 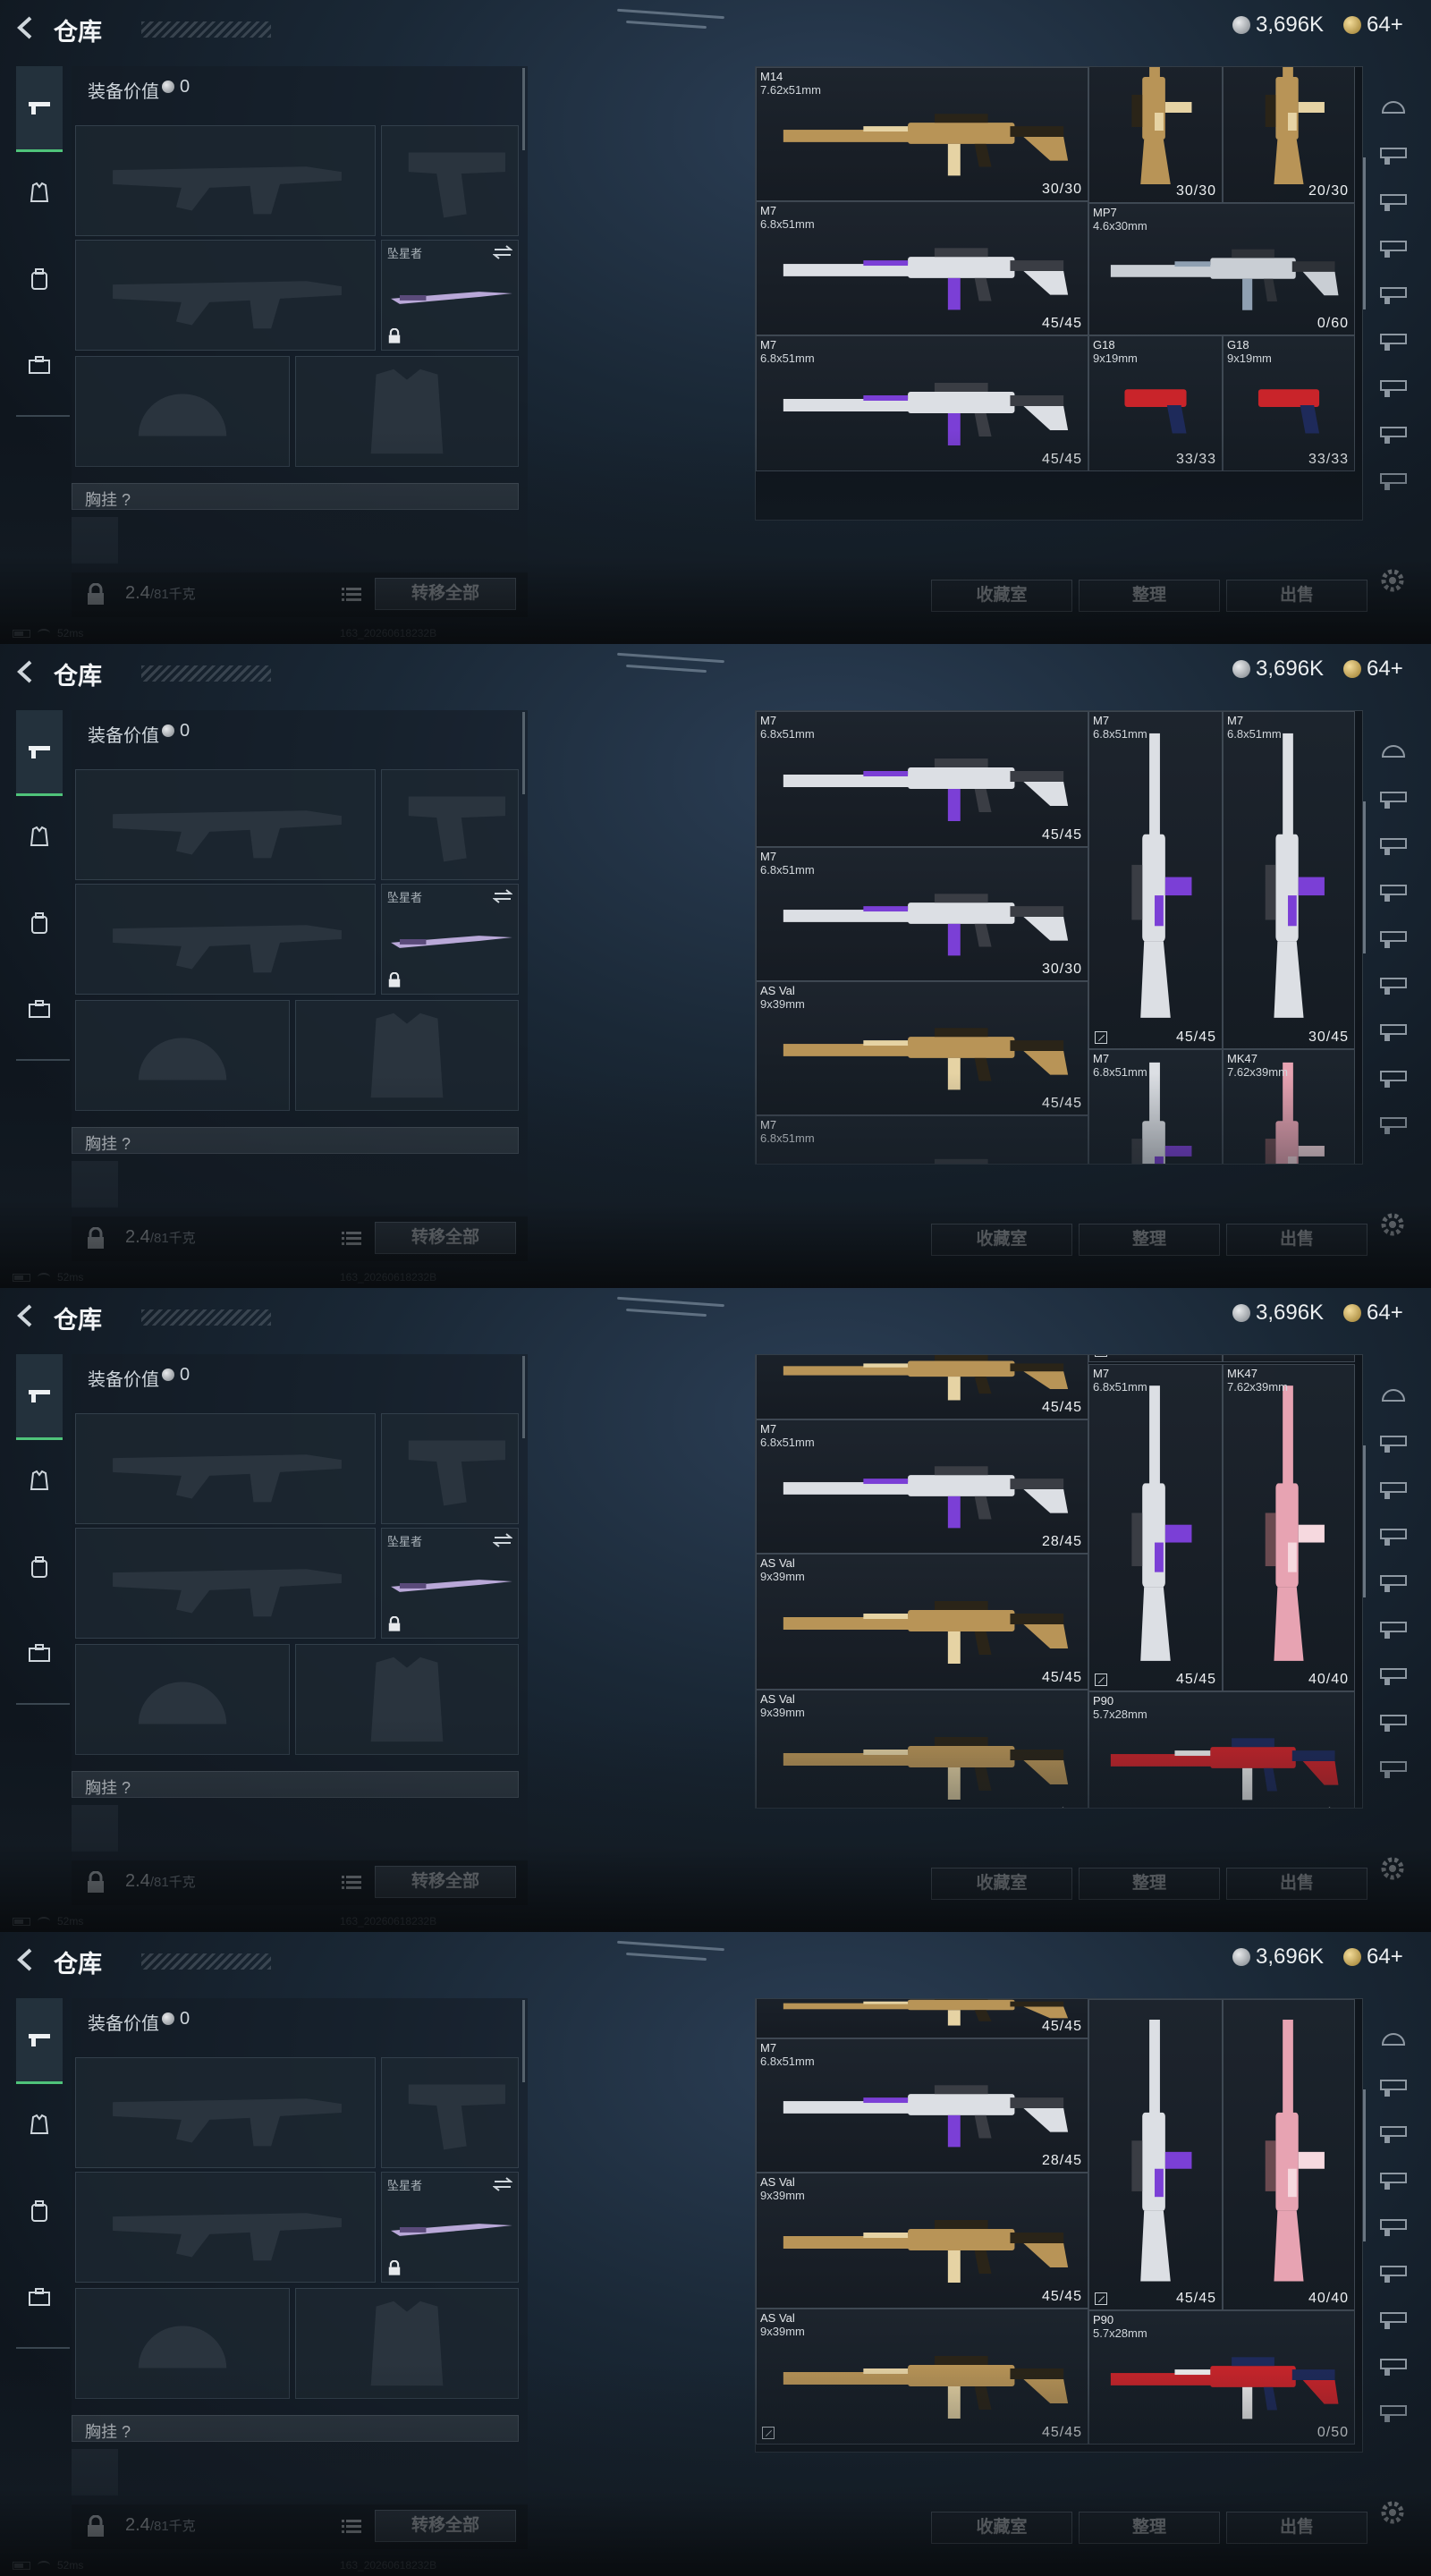 I want to click on weapon-card: 30/30, so click(x=1156, y=135).